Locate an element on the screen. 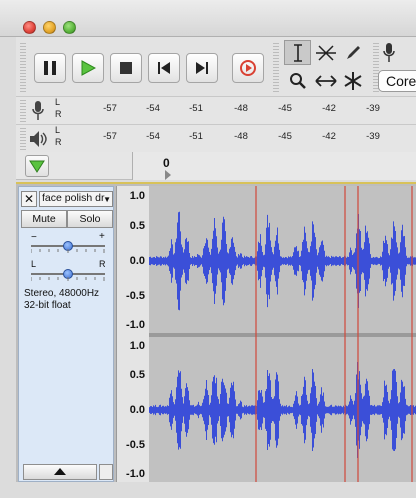  timeline-ruler: 0 is located at coordinates (274, 166).